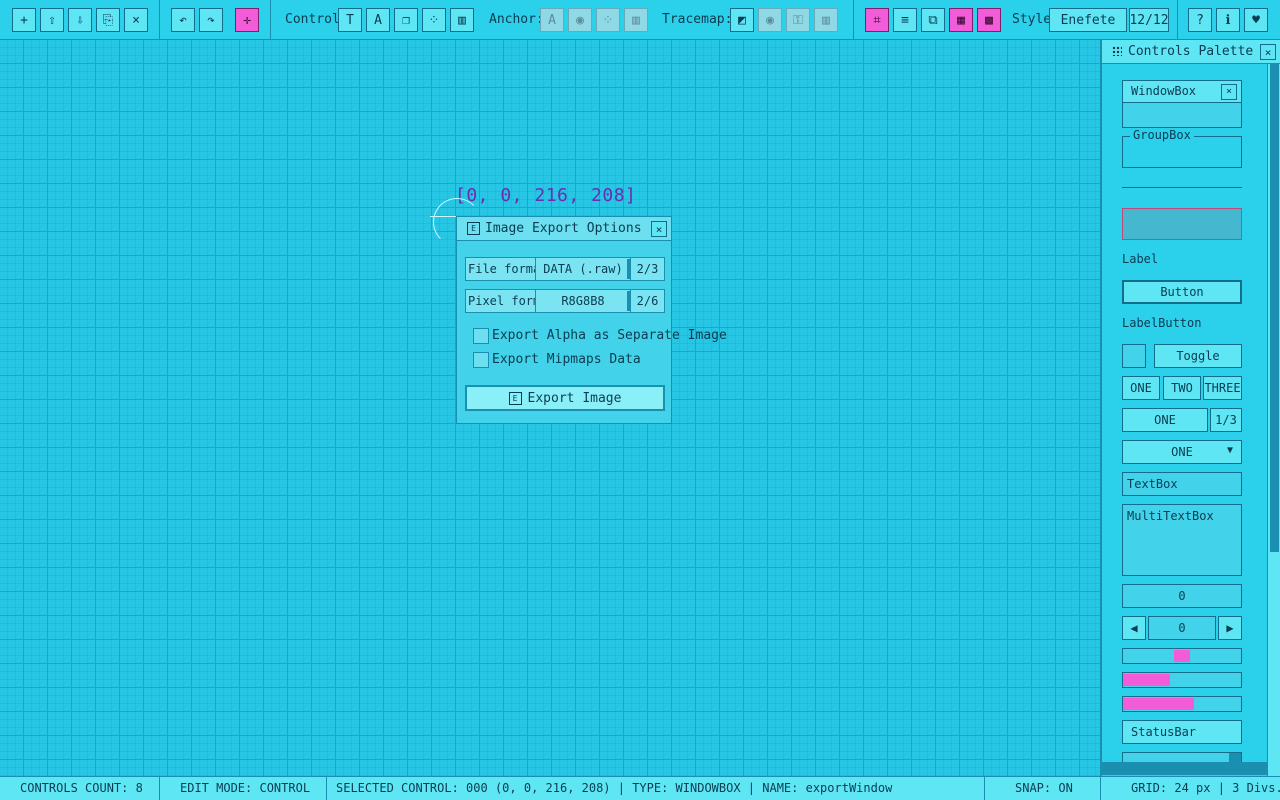 This screenshot has width=1280, height=800. Describe the element at coordinates (183, 20) in the screenshot. I see `undo-icon: ↶` at that location.